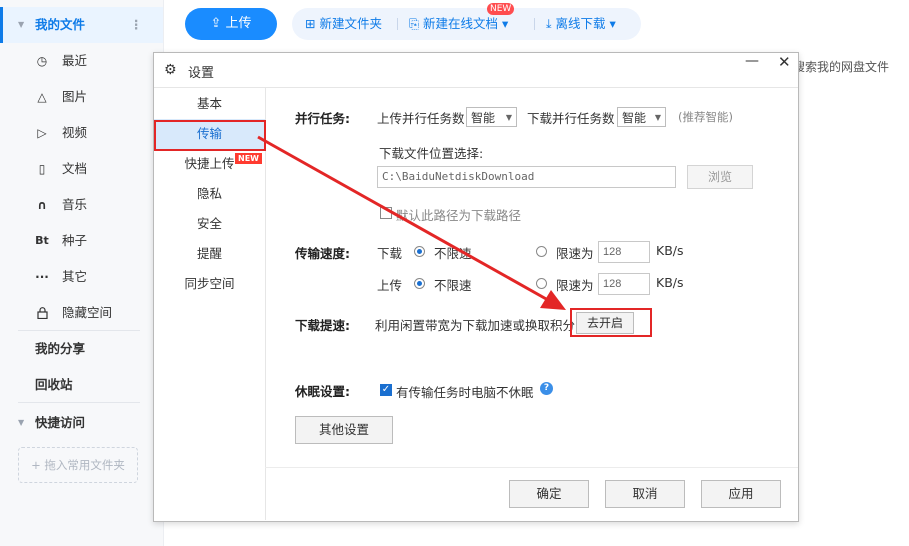  Describe the element at coordinates (403, 218) in the screenshot. I see `annotation-arrow-line` at that location.